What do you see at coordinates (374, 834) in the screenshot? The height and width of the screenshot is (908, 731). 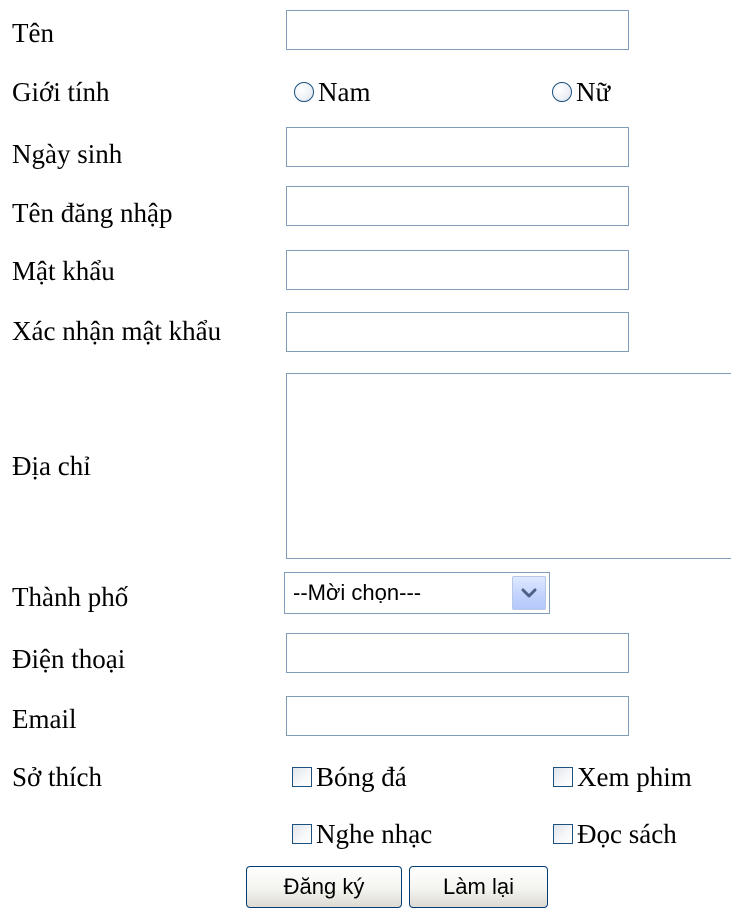 I see `hobby-option-music-label: Nghe nhạc` at bounding box center [374, 834].